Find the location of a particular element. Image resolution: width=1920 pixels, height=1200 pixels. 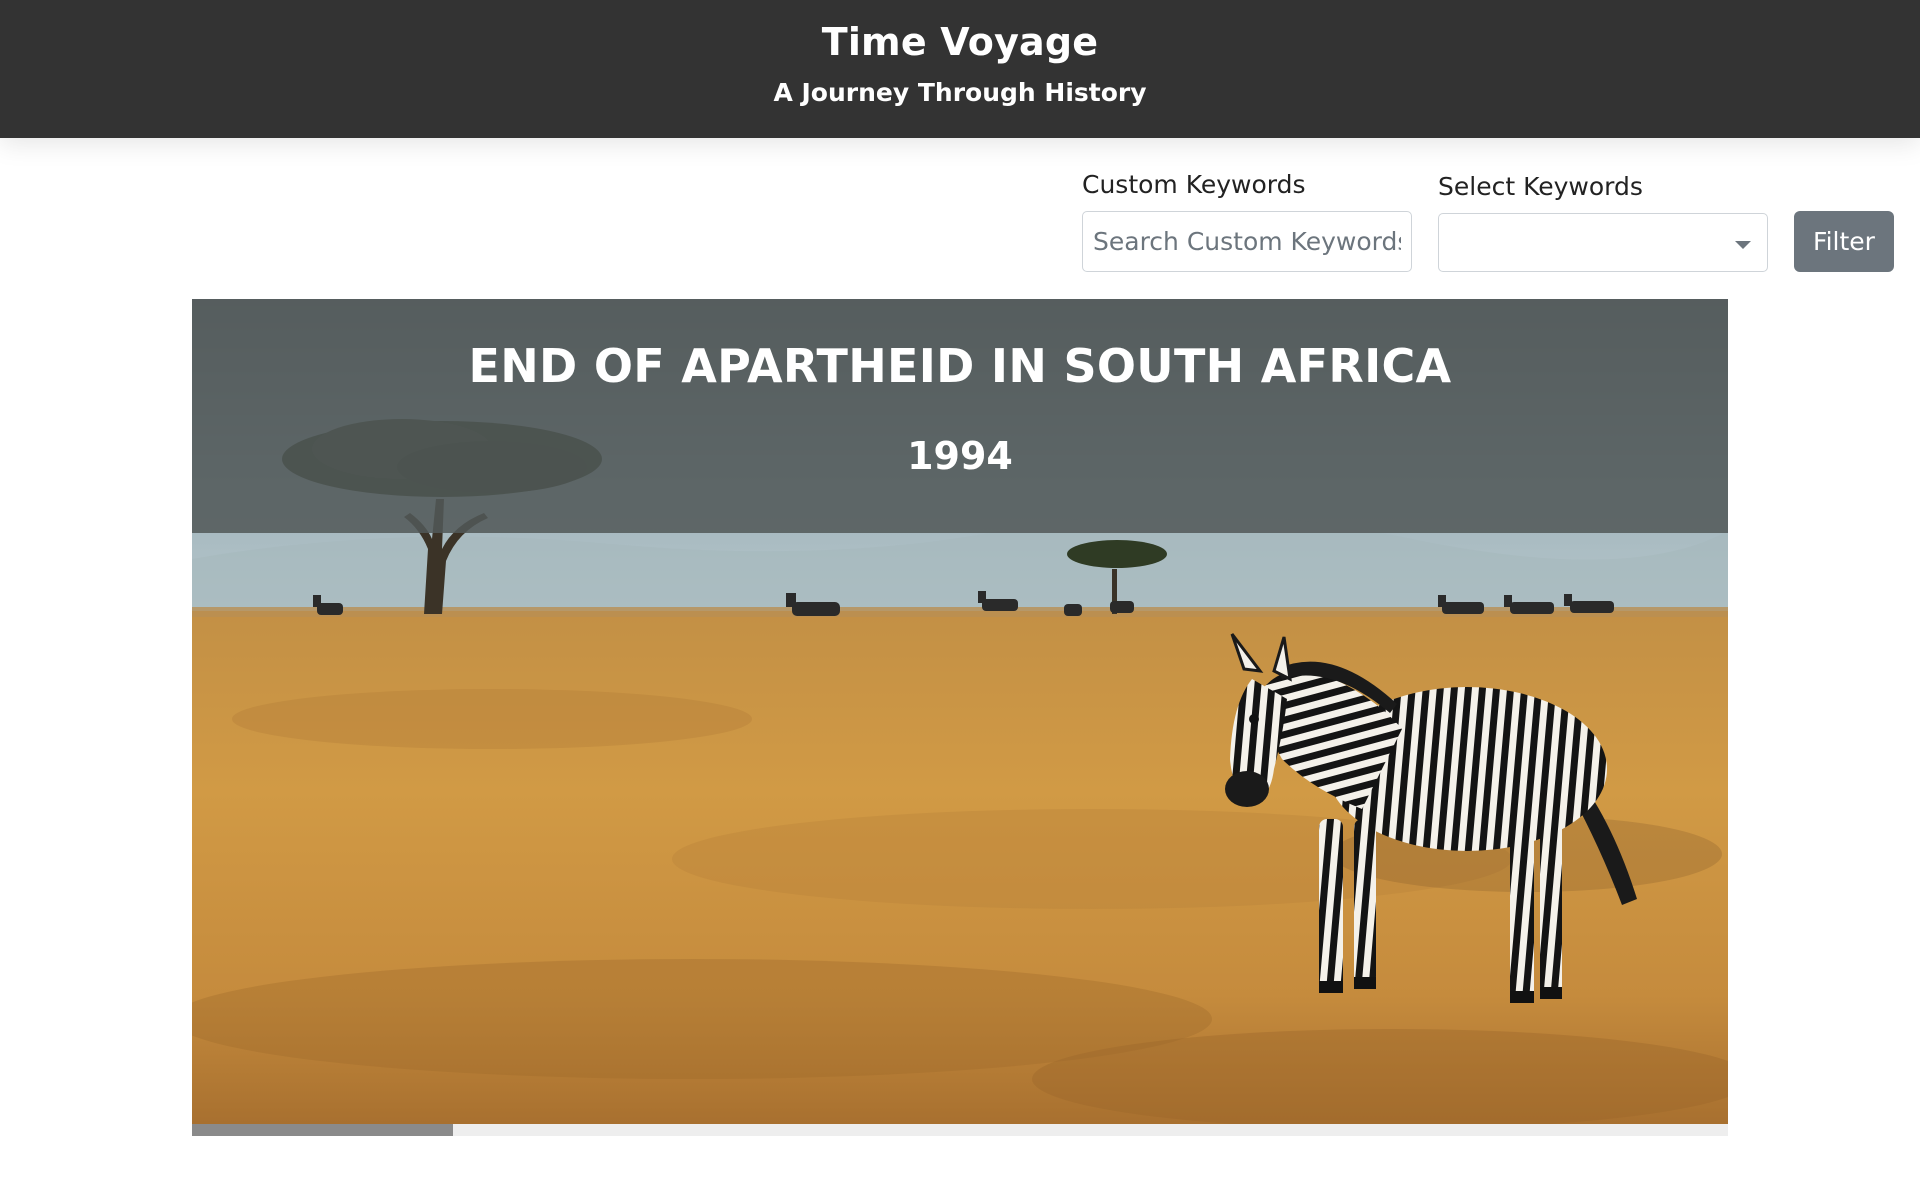

slide-progress-fill is located at coordinates (323, 1130).